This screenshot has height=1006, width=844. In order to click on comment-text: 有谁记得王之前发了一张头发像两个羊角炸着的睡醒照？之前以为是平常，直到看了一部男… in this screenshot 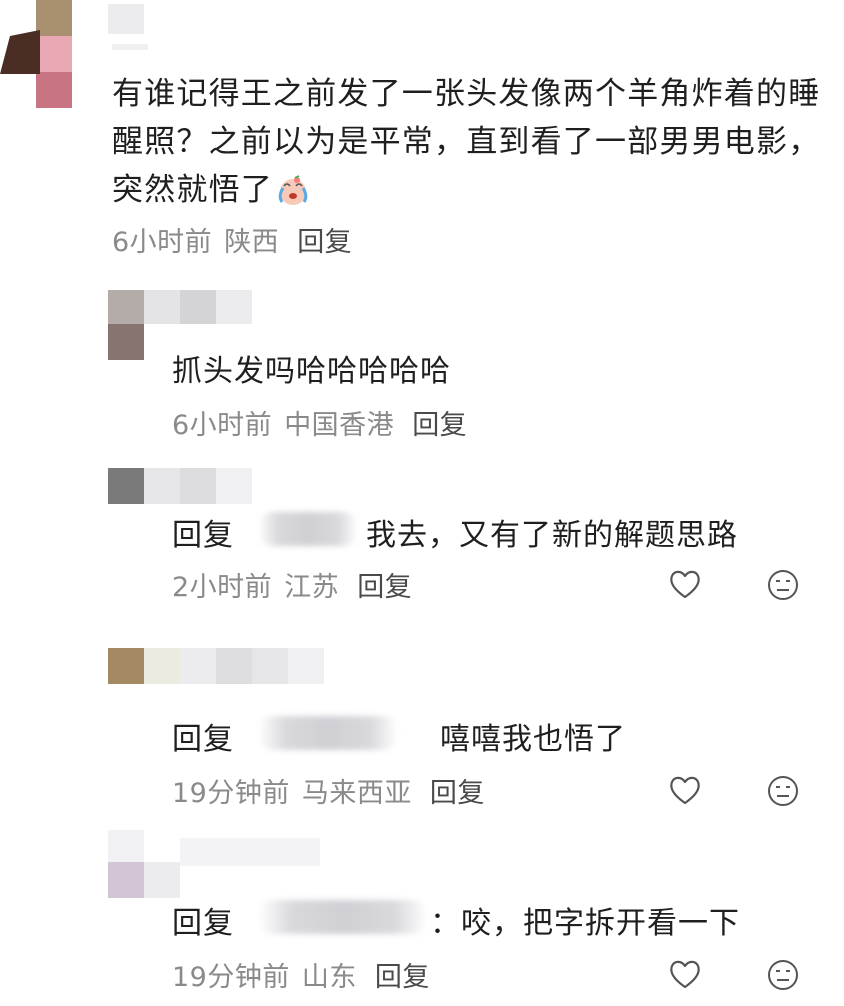, I will do `click(466, 142)`.